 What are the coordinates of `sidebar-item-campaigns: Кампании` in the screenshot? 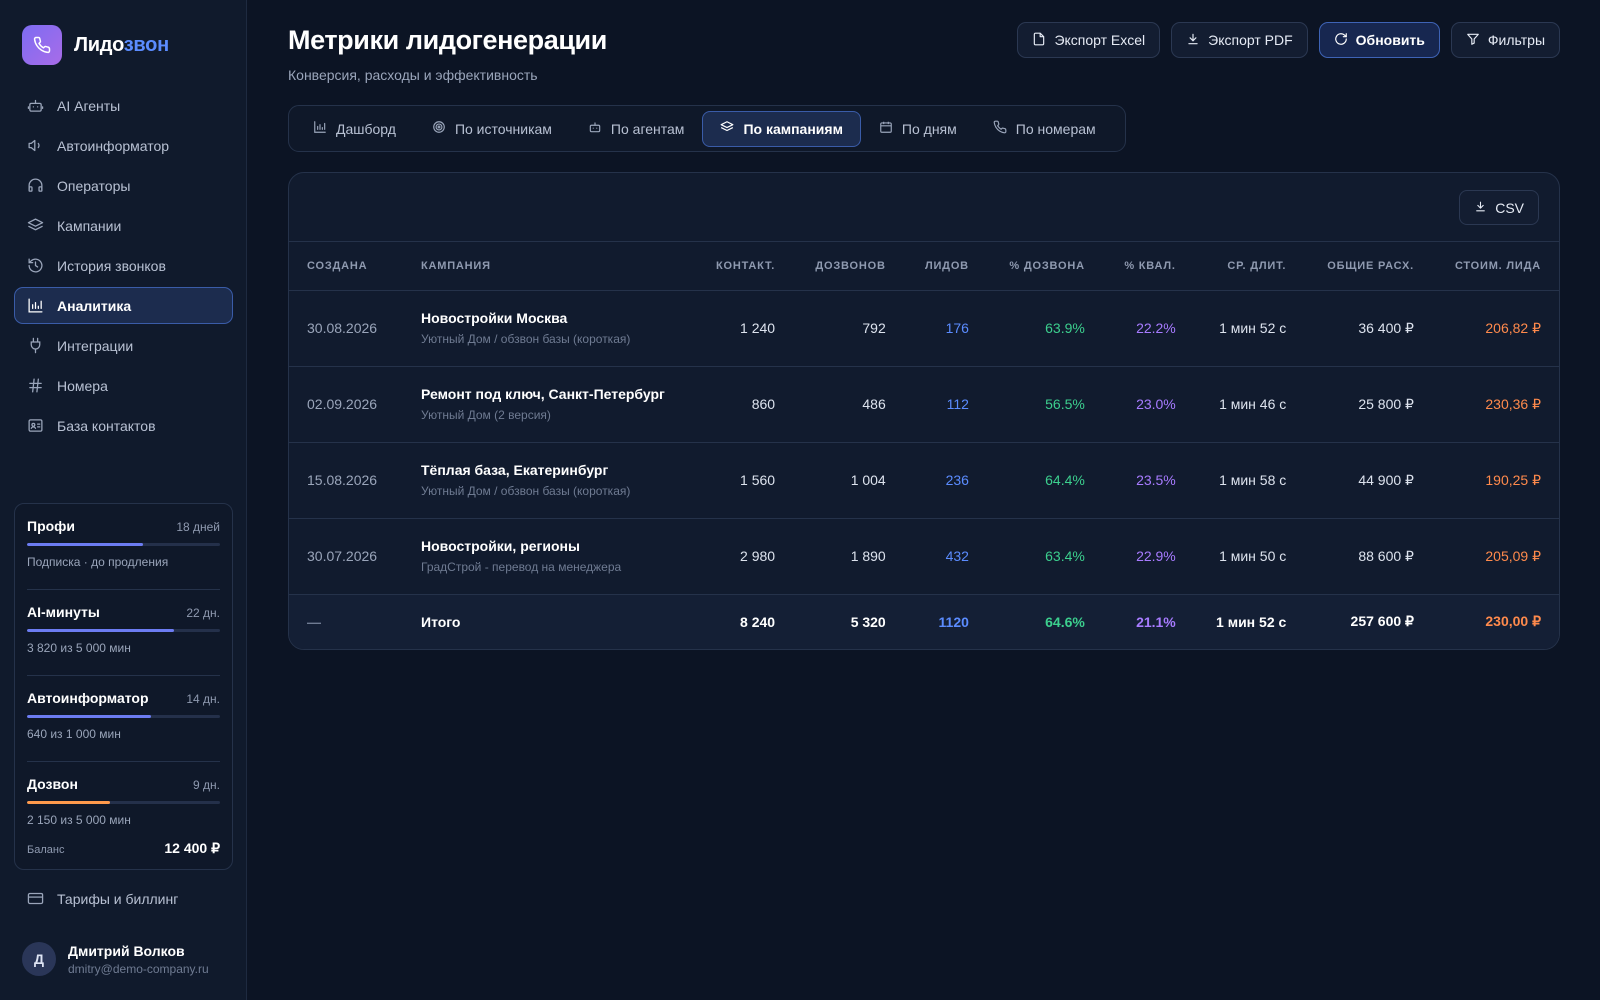 It's located at (123, 225).